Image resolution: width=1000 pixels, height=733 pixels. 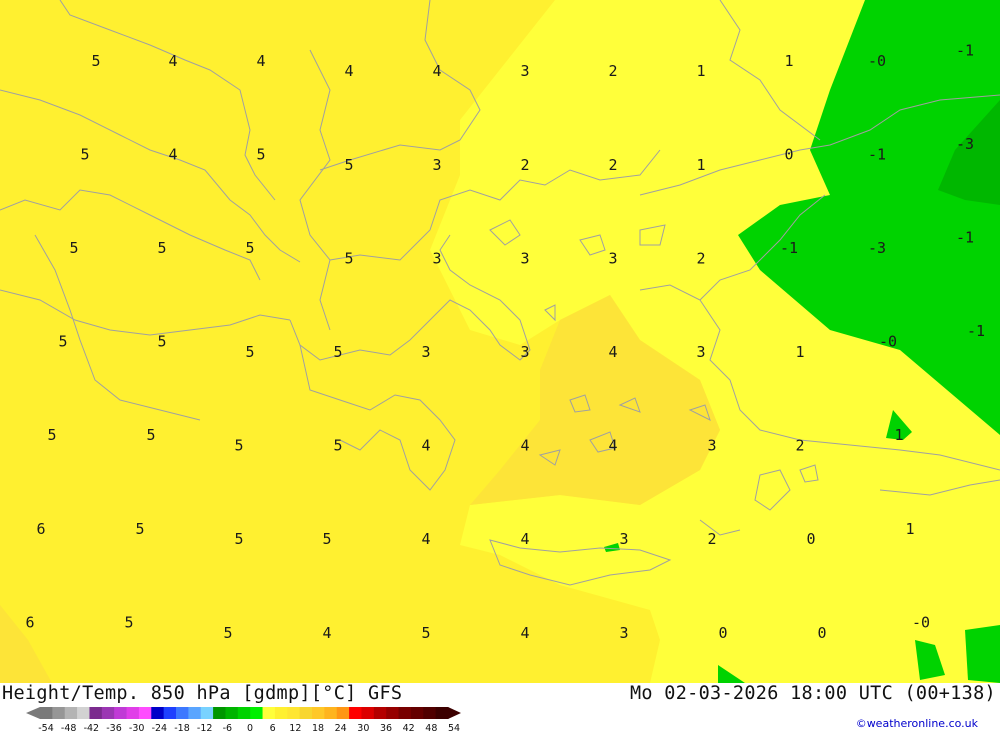 What do you see at coordinates (295, 728) in the screenshot?
I see `legend-tick-label: 12` at bounding box center [295, 728].